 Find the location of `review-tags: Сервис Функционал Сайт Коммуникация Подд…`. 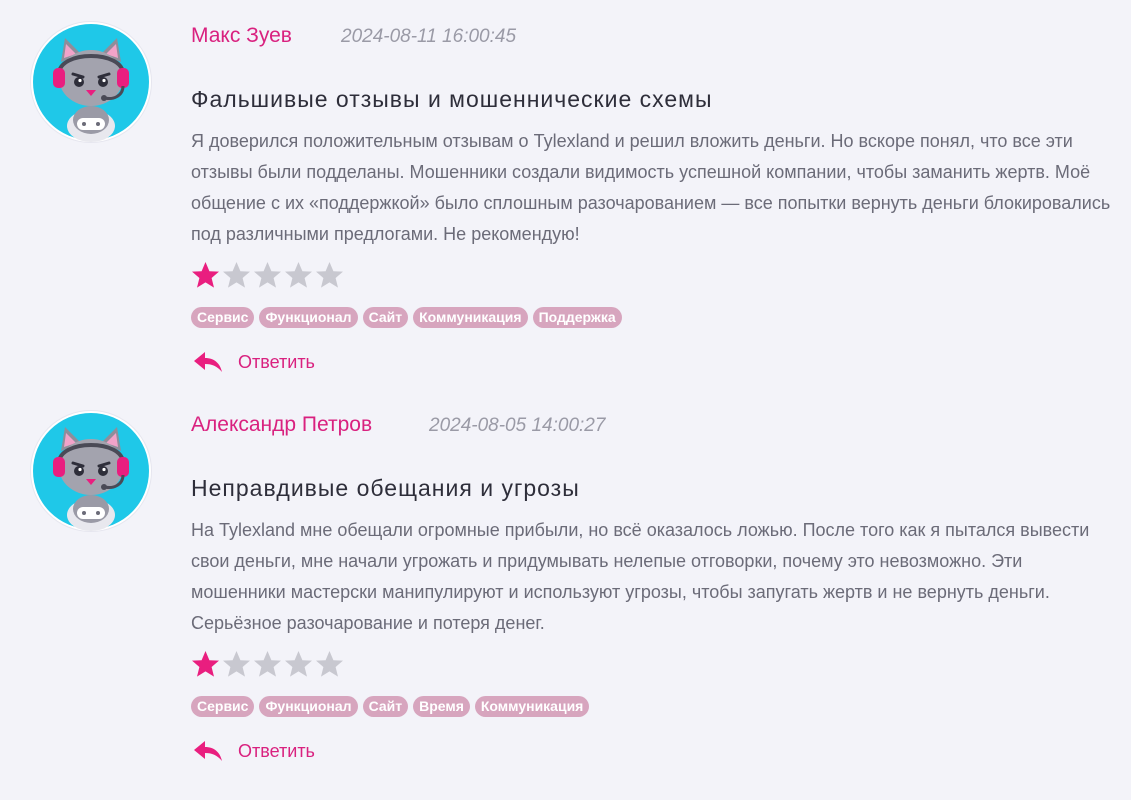

review-tags: Сервис Функционал Сайт Коммуникация Подд… is located at coordinates (406, 317).